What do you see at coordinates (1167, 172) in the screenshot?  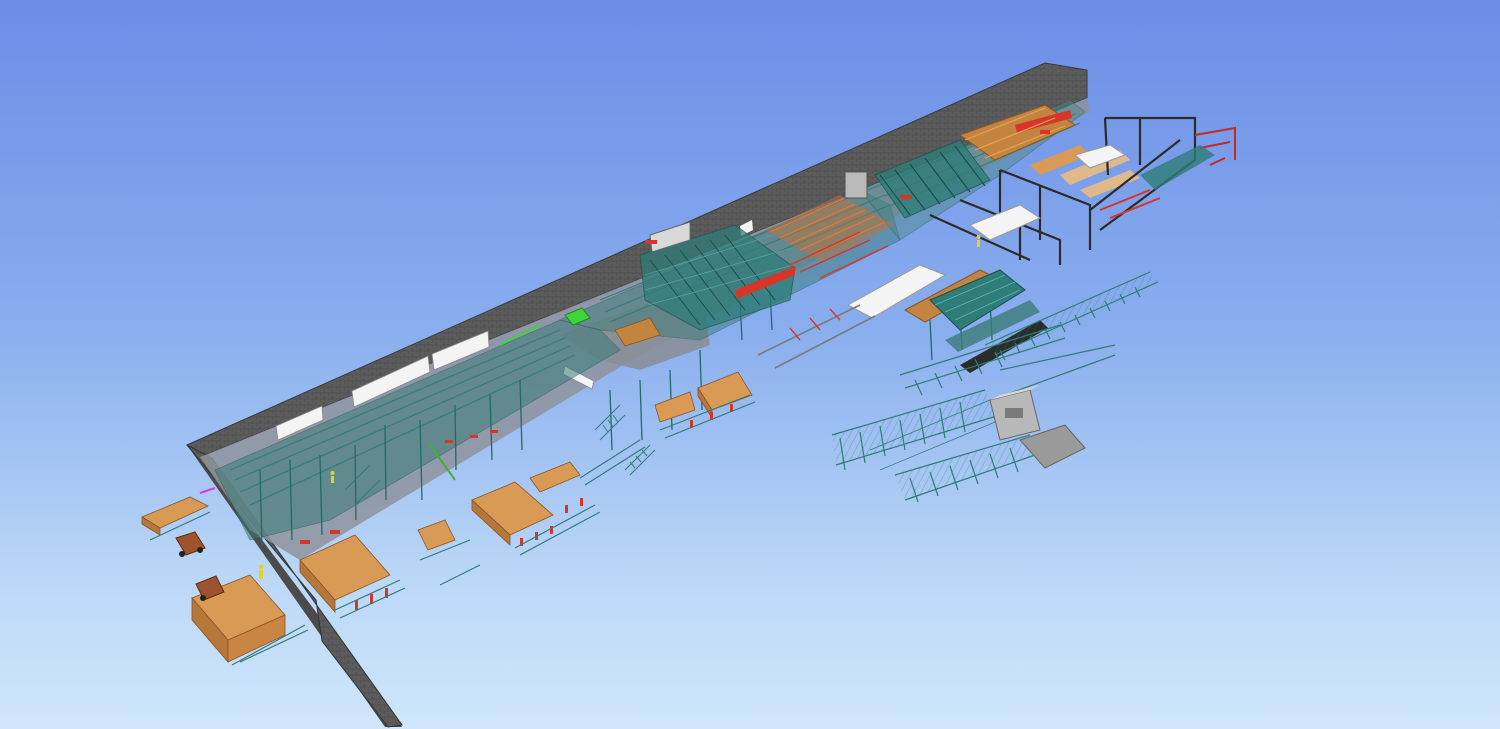 I see `red-end-frame` at bounding box center [1167, 172].